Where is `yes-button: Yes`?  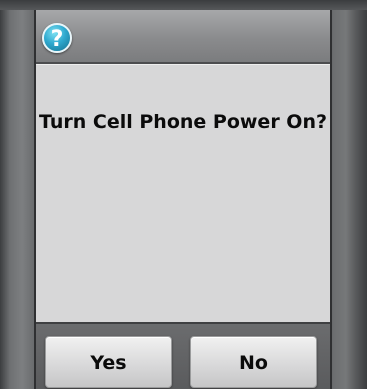
yes-button: Yes is located at coordinates (108, 362).